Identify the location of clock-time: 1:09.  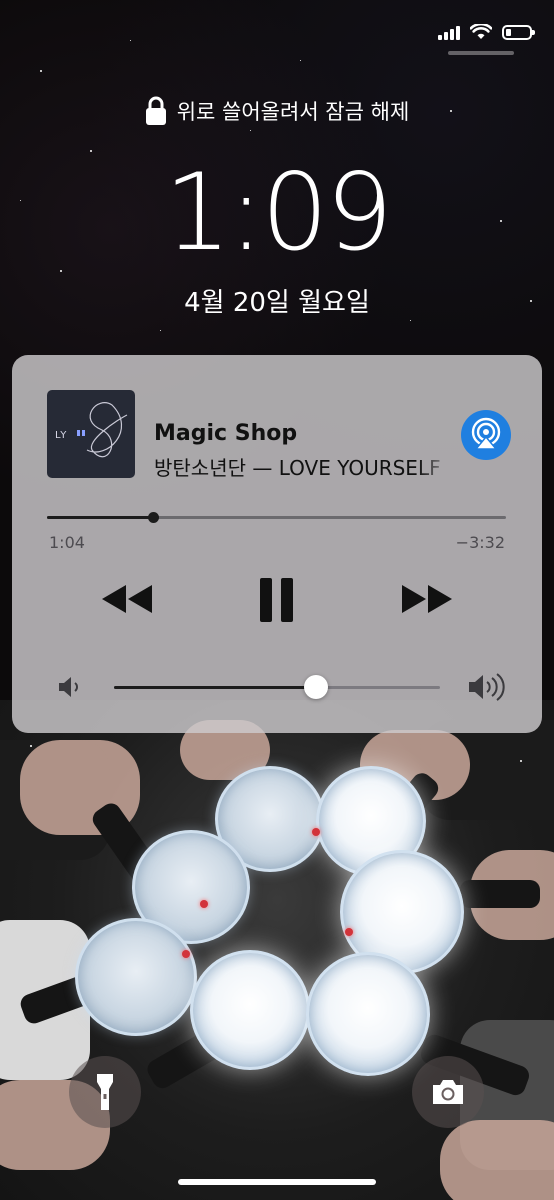
(278, 212).